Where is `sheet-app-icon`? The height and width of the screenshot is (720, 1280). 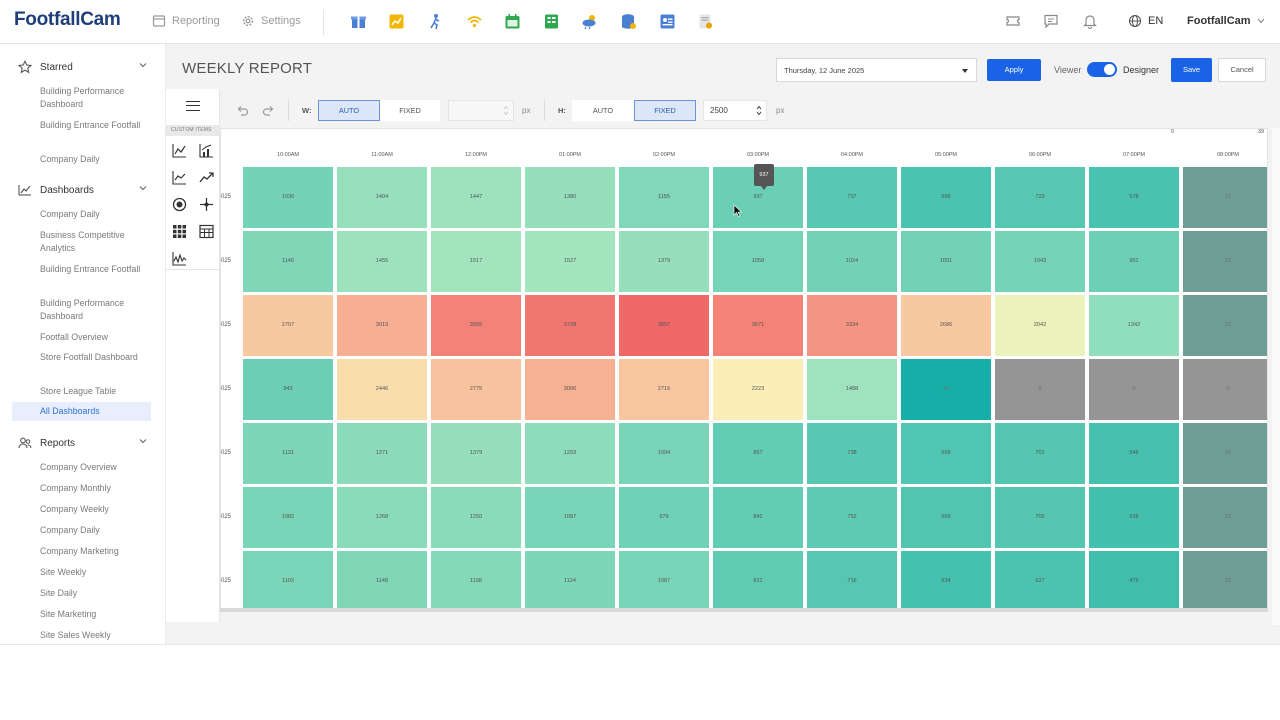
sheet-app-icon is located at coordinates (551, 21).